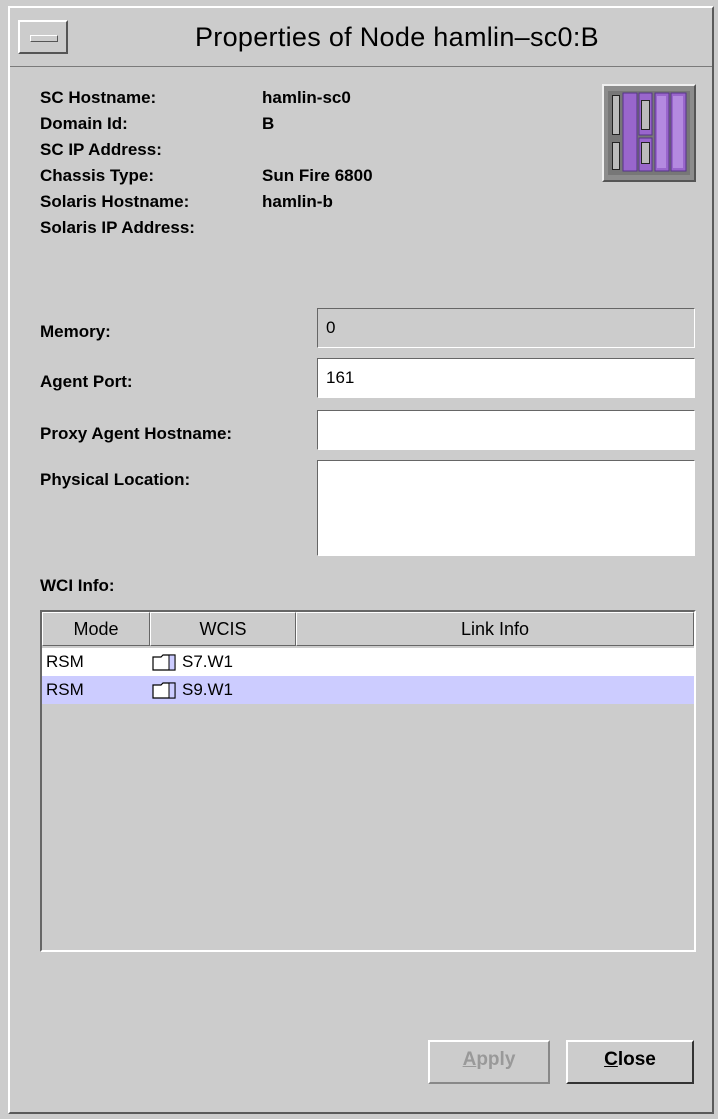 The height and width of the screenshot is (1119, 718). Describe the element at coordinates (84, 123) in the screenshot. I see `domain-id-label: Domain Id:` at that location.